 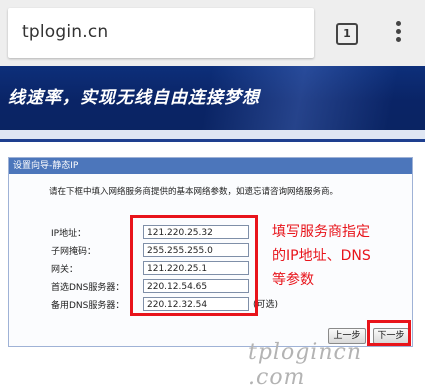 What do you see at coordinates (65, 32) in the screenshot?
I see `url-text: tplogin.cn` at bounding box center [65, 32].